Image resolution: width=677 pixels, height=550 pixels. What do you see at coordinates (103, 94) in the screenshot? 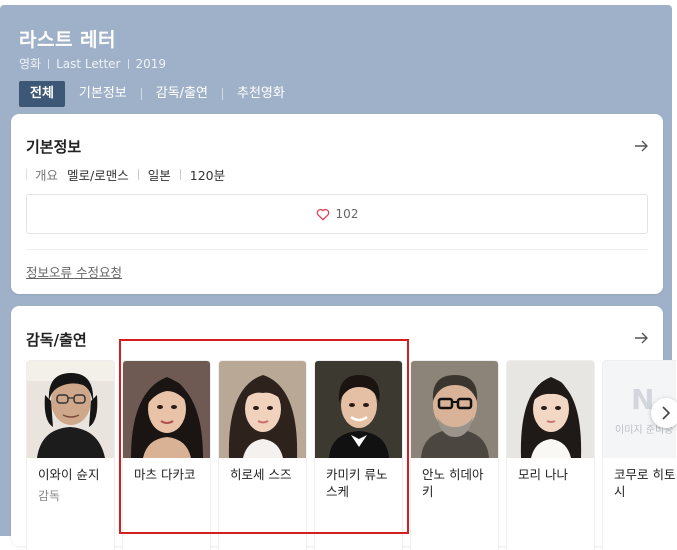
I see `tab-basic-info: 기본정보` at bounding box center [103, 94].